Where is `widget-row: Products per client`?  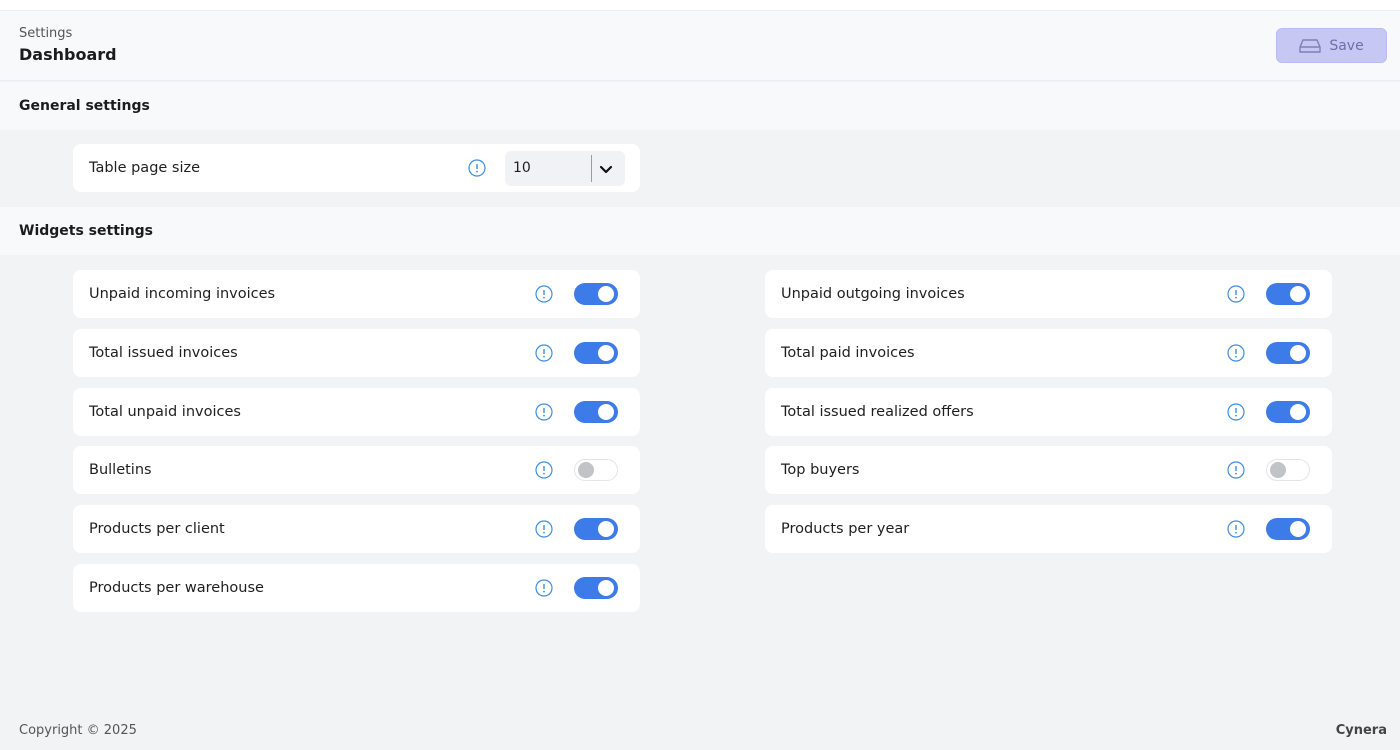
widget-row: Products per client is located at coordinates (356, 529).